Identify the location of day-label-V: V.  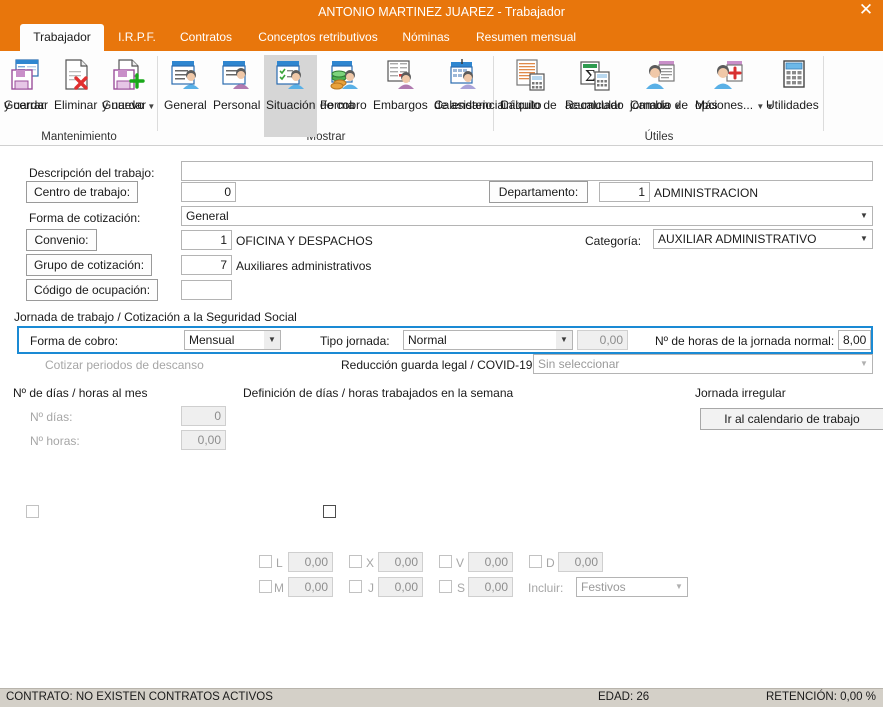
(460, 563).